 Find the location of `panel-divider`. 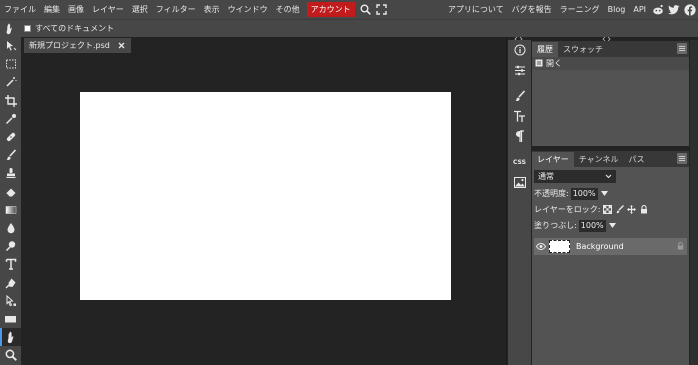

panel-divider is located at coordinates (506, 201).